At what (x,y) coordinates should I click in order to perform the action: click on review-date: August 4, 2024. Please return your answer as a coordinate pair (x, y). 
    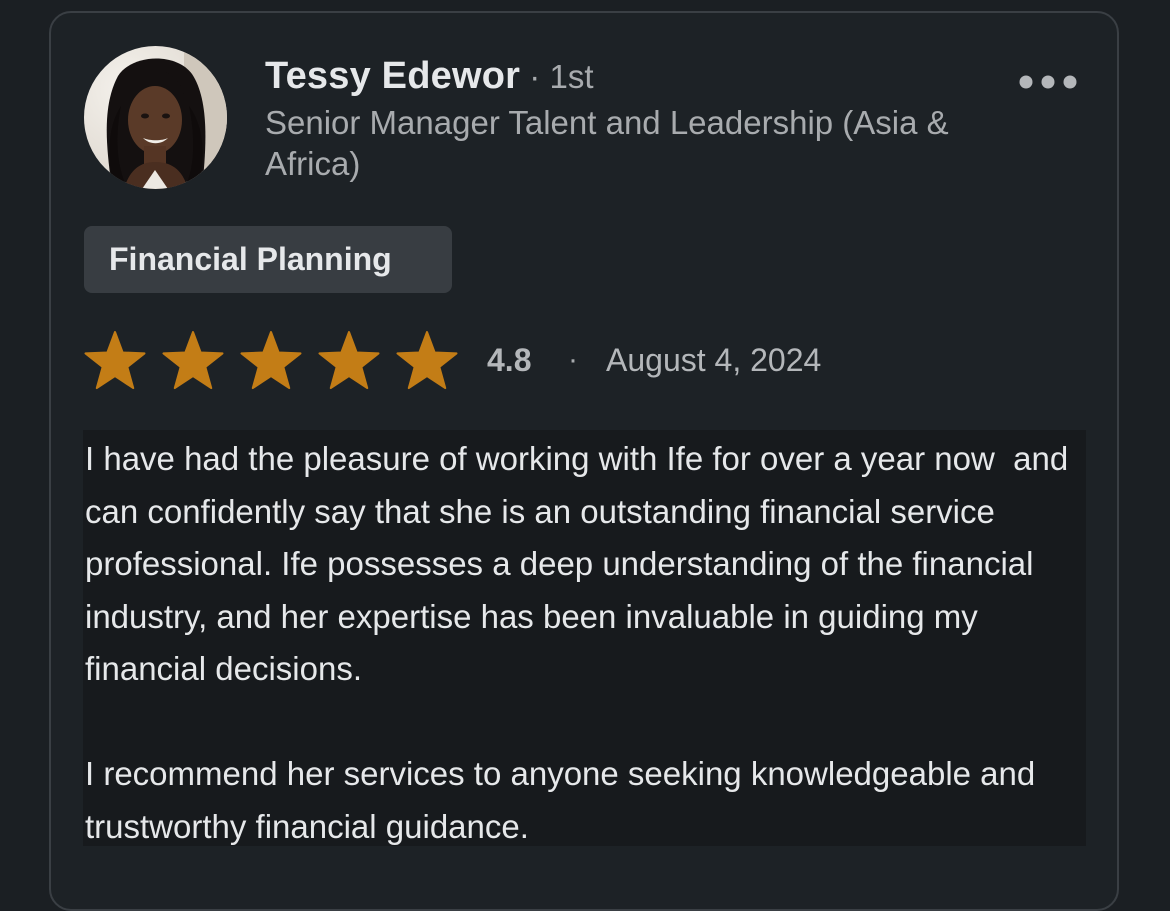
    Looking at the image, I should click on (714, 360).